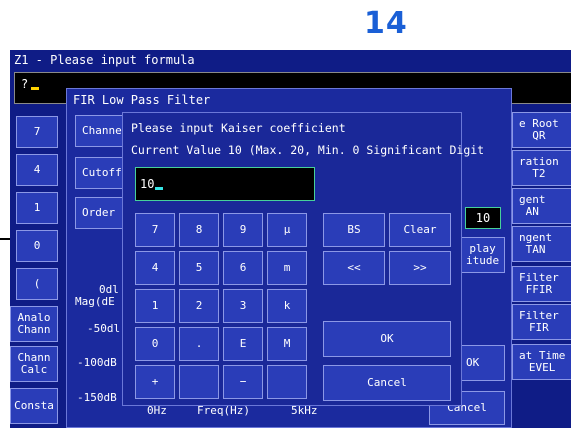 This screenshot has height=428, width=571. Describe the element at coordinates (147, 184) in the screenshot. I see `kaiser-value-text: 10` at that location.